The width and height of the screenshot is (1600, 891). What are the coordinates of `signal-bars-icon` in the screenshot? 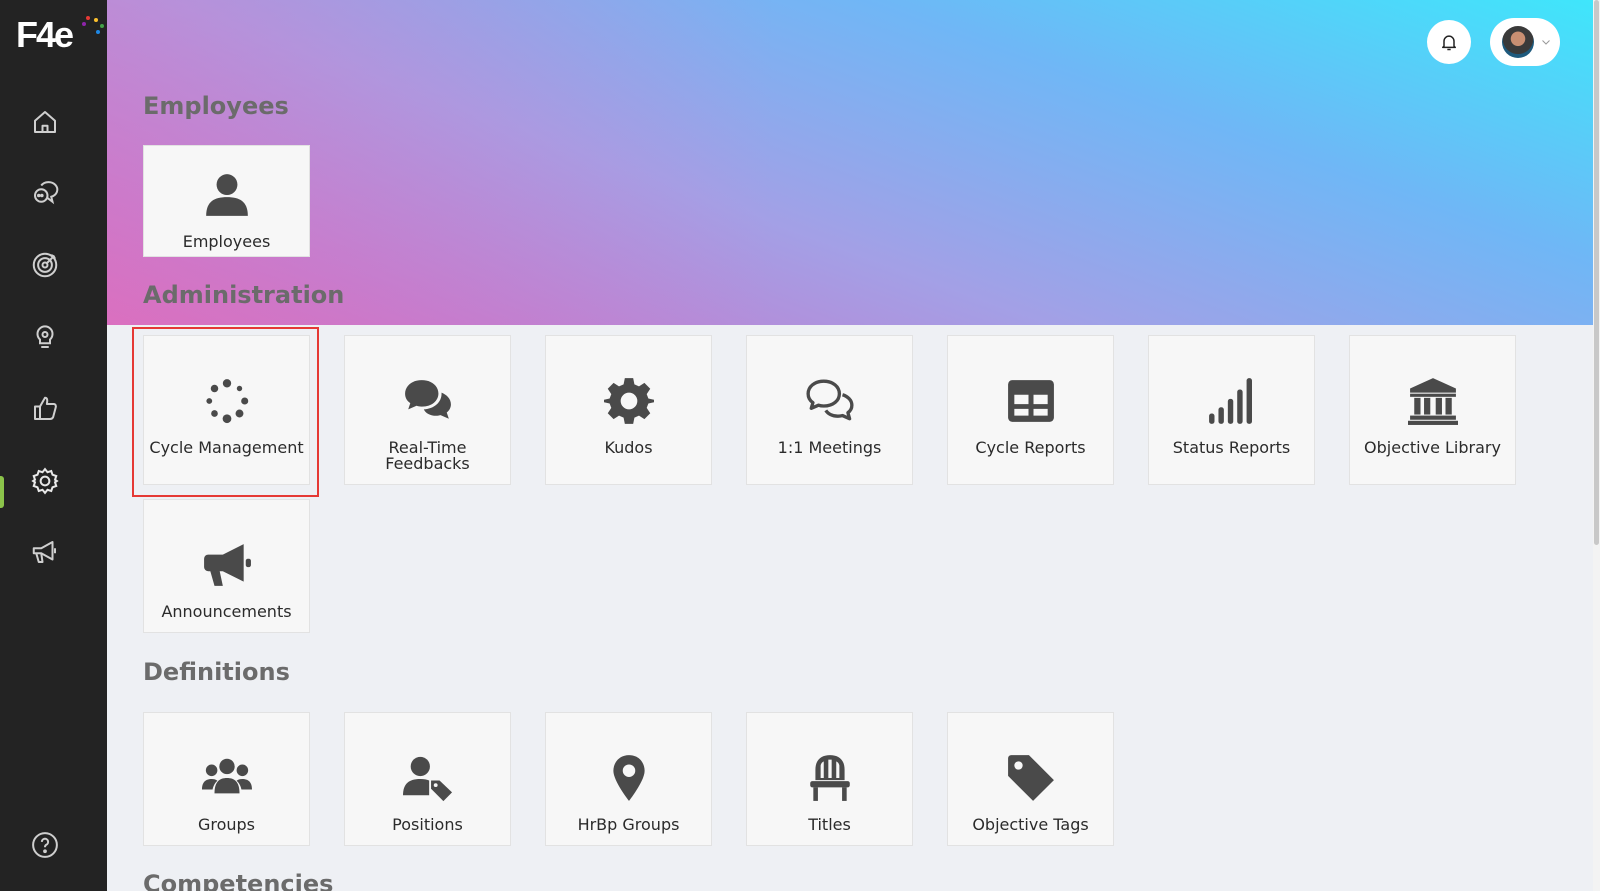 It's located at (1230, 401).